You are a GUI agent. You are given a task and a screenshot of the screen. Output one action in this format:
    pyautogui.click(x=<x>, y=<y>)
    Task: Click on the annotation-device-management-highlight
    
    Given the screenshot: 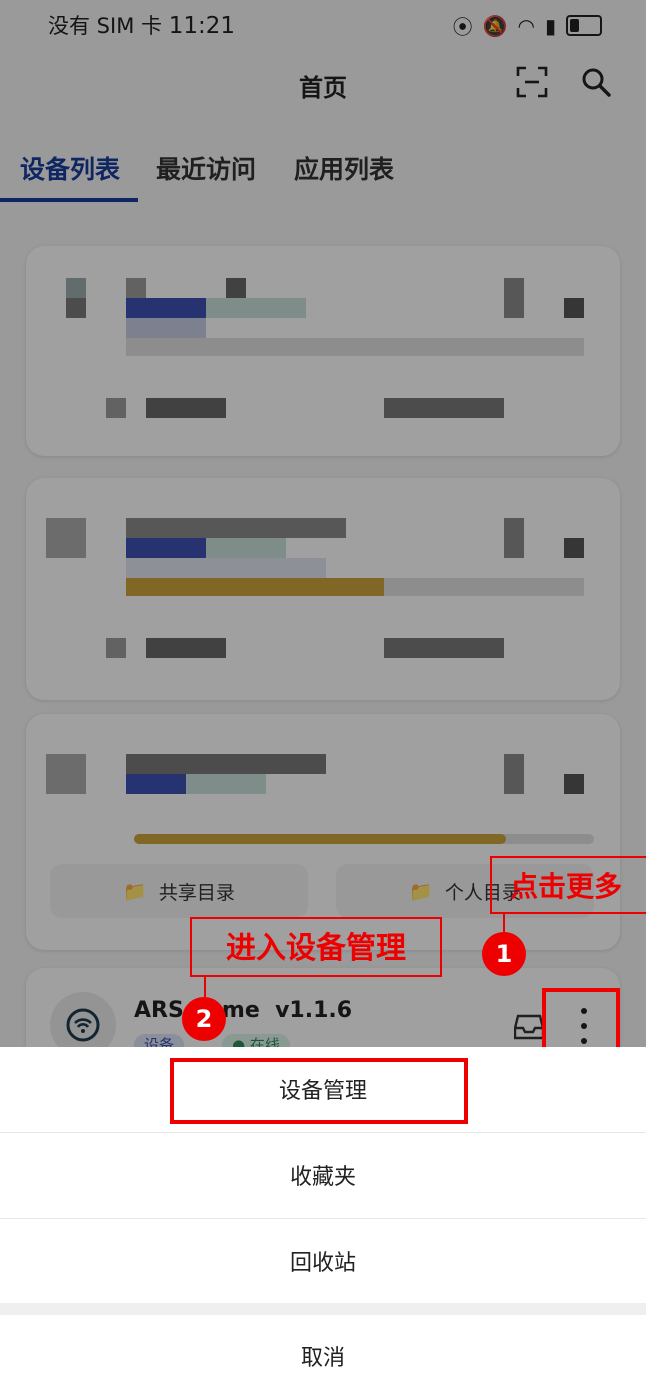 What is the action you would take?
    pyautogui.click(x=319, y=1091)
    